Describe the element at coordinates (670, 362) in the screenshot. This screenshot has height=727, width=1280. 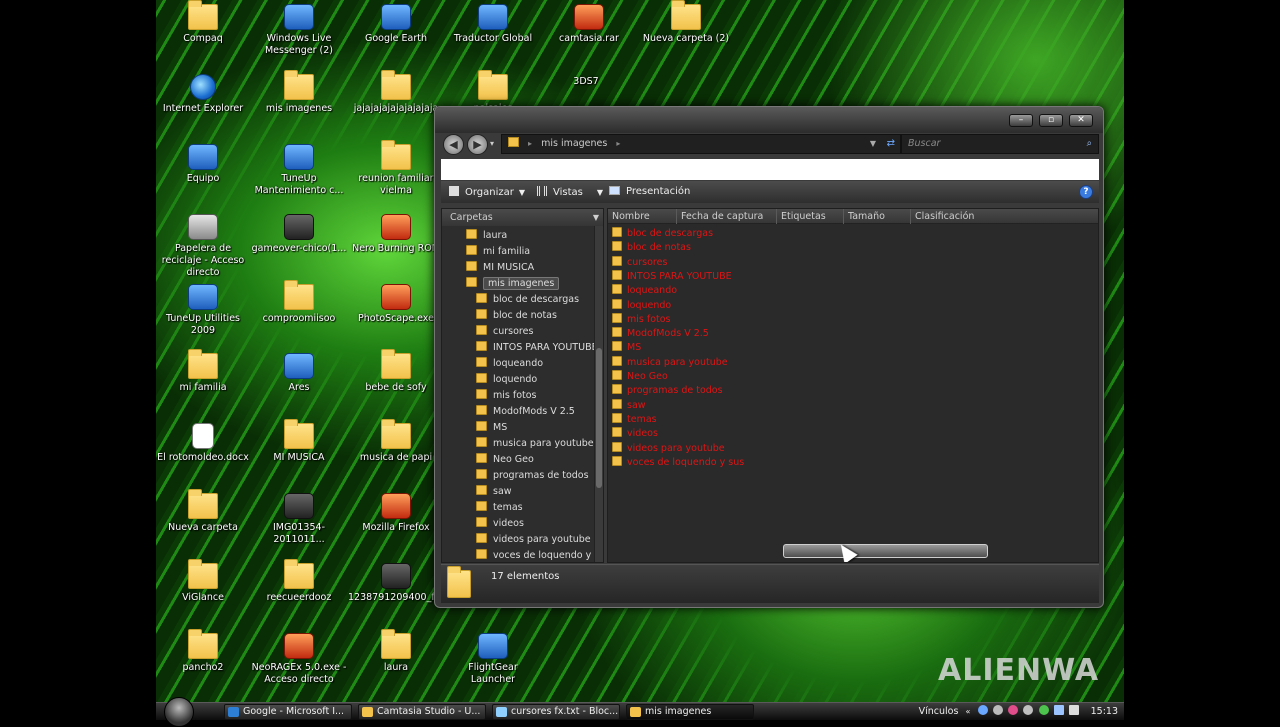
I see `file-item: musica para youtube` at that location.